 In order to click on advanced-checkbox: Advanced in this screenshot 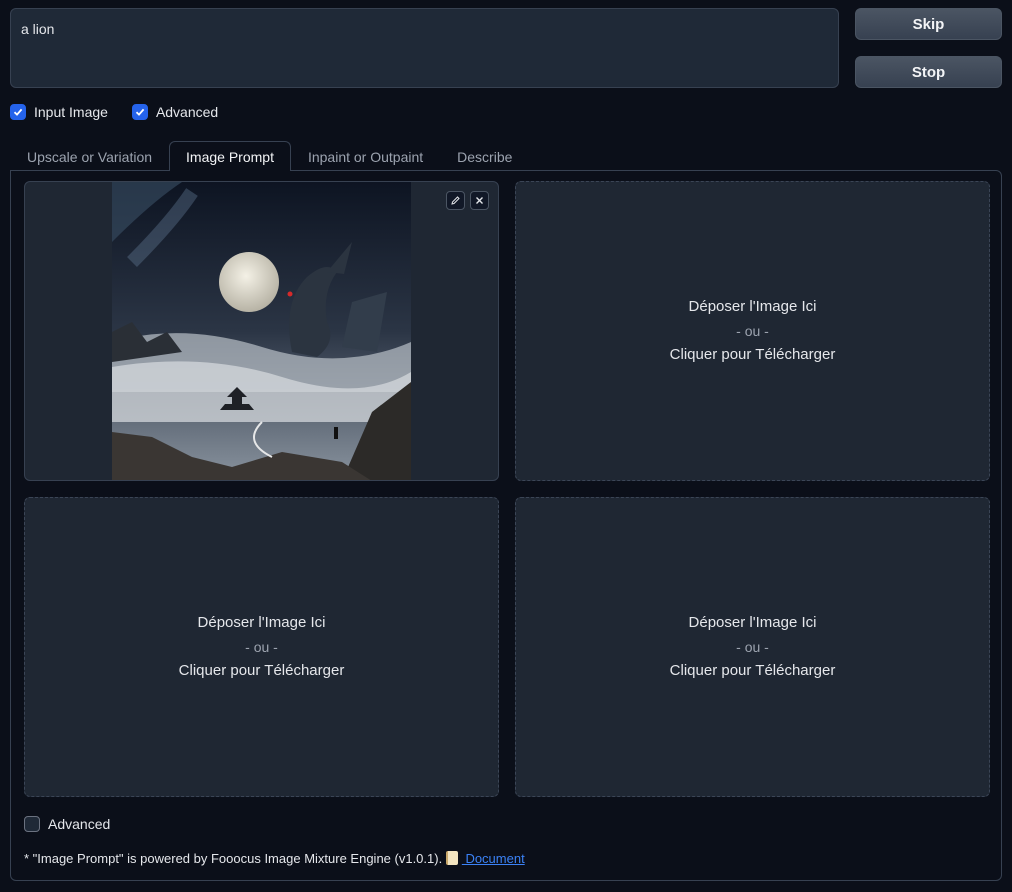, I will do `click(175, 112)`.